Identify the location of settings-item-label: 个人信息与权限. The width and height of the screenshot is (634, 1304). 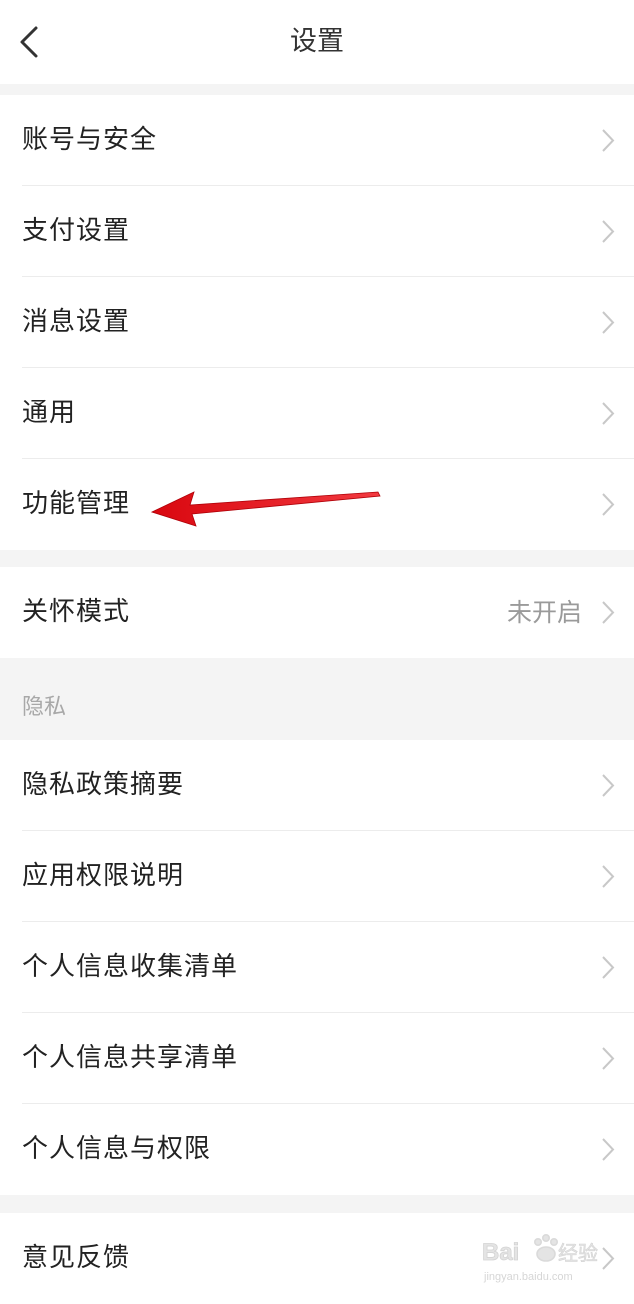
(117, 1149).